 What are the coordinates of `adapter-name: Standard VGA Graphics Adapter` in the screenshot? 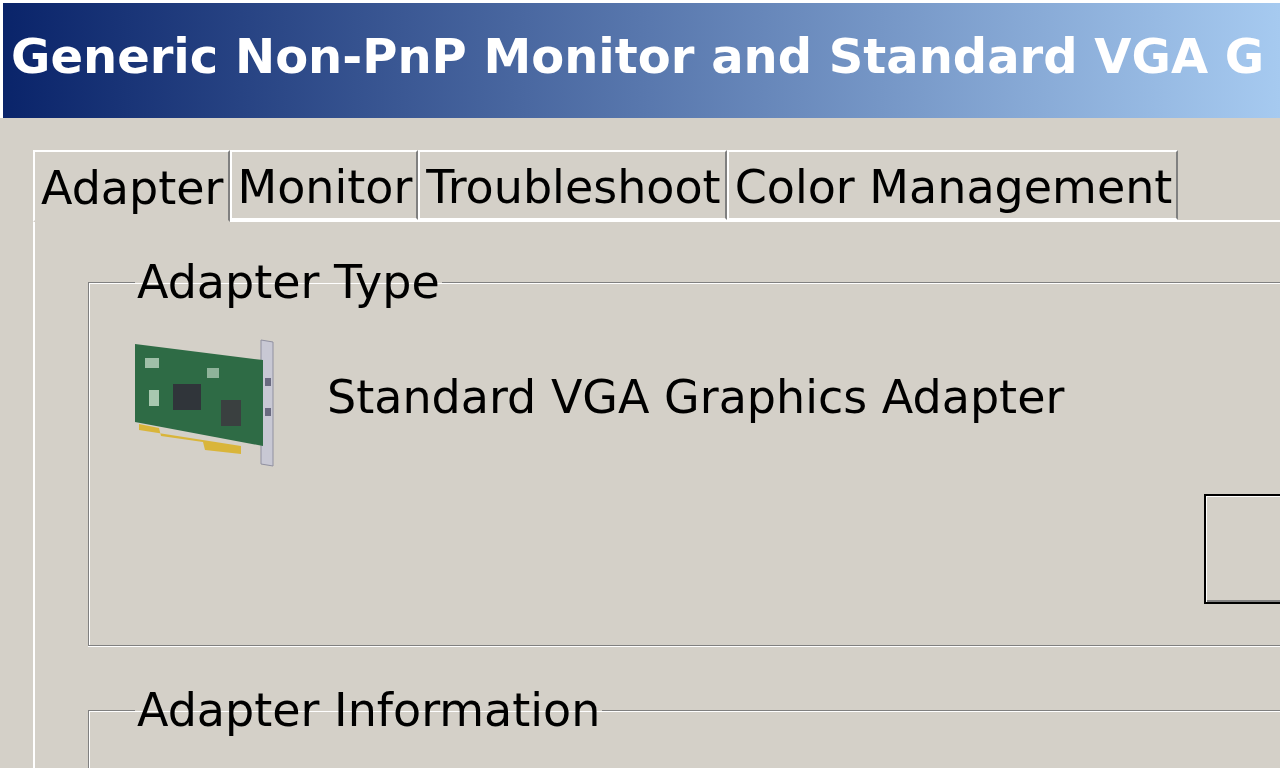 It's located at (696, 397).